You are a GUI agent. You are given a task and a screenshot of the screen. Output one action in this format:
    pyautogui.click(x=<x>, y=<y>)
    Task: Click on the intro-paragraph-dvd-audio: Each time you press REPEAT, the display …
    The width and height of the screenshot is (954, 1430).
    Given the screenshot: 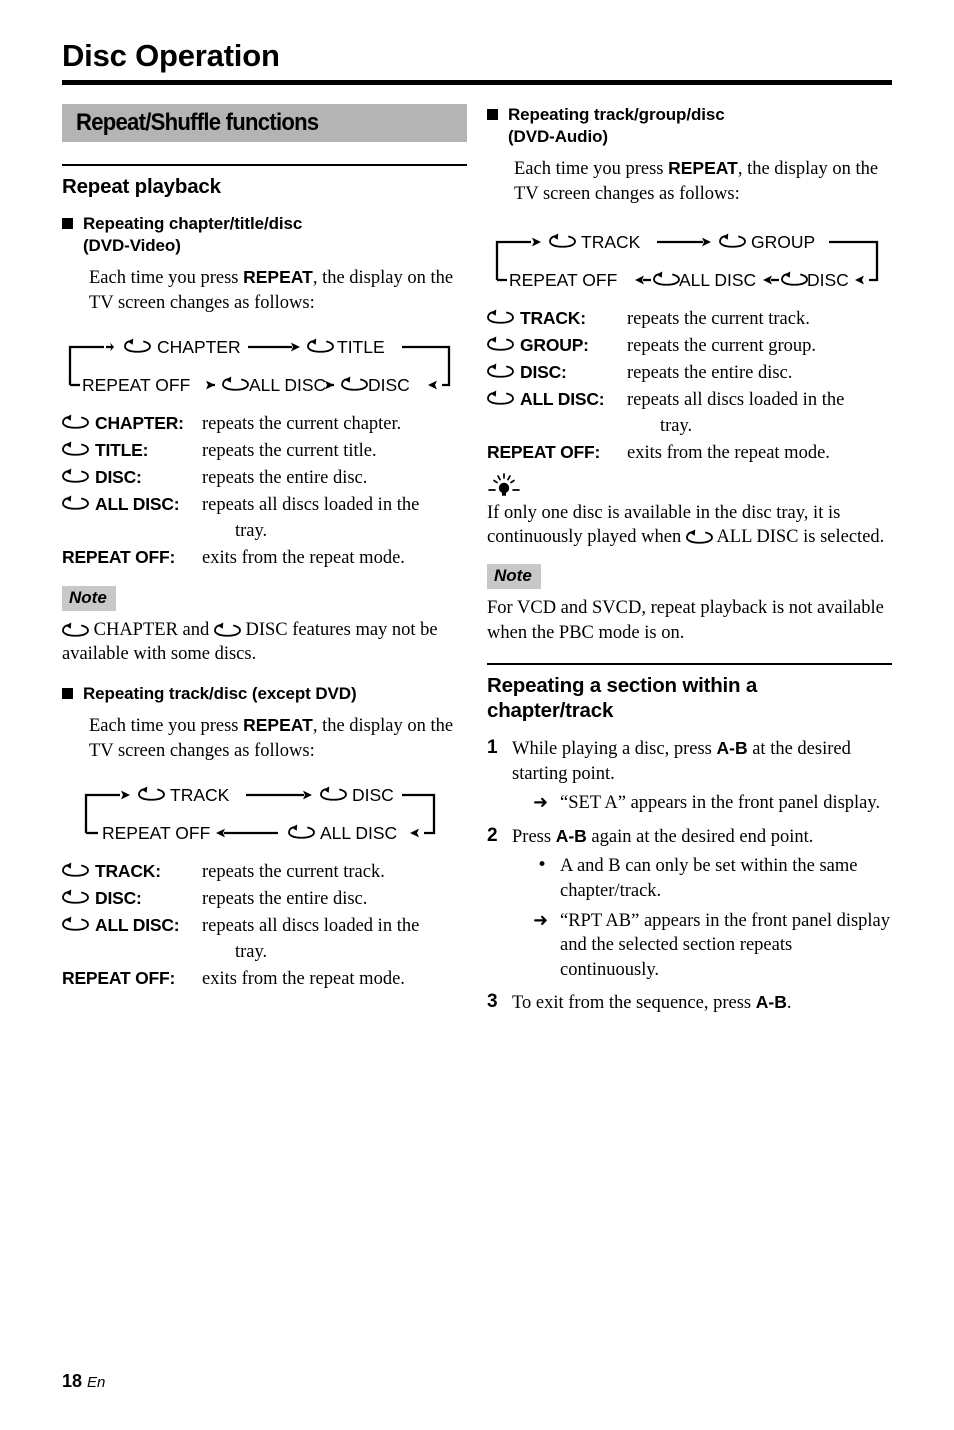 What is the action you would take?
    pyautogui.click(x=689, y=181)
    